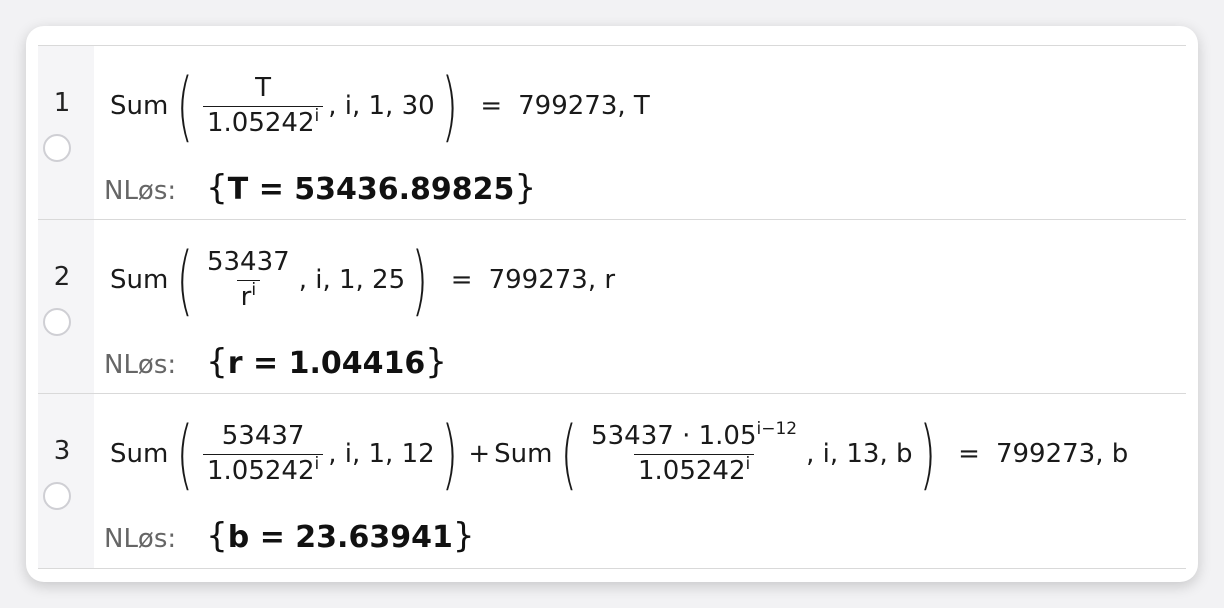 This screenshot has width=1224, height=608. What do you see at coordinates (694, 434) in the screenshot?
I see `numerator: 53437 · 1.05i−12` at bounding box center [694, 434].